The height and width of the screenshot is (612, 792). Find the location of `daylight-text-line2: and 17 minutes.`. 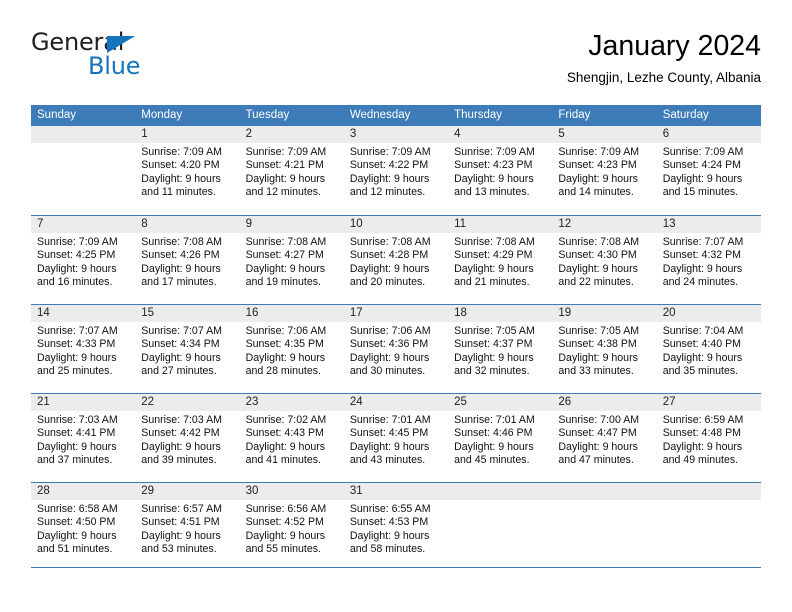

daylight-text-line2: and 17 minutes. is located at coordinates (179, 282).